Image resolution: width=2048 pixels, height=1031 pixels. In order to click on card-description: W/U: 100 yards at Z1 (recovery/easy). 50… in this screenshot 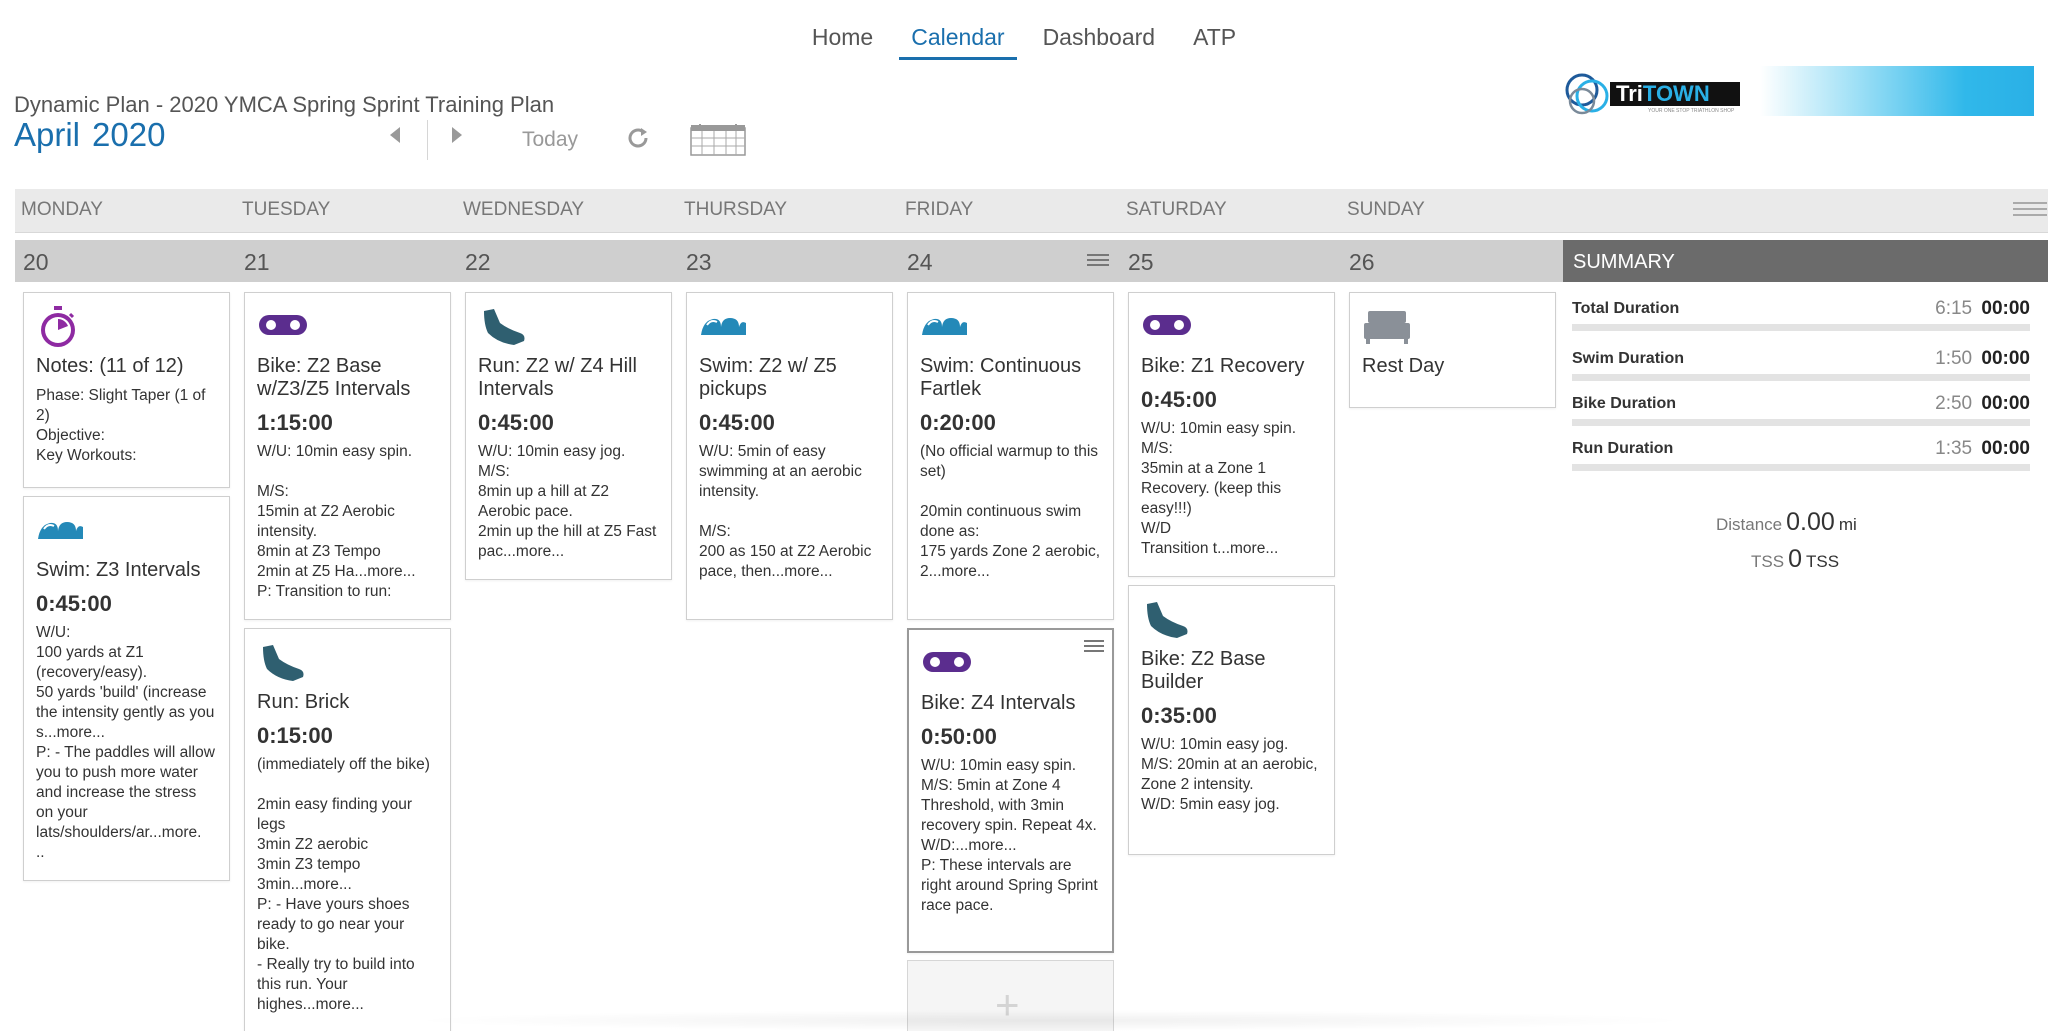, I will do `click(125, 742)`.